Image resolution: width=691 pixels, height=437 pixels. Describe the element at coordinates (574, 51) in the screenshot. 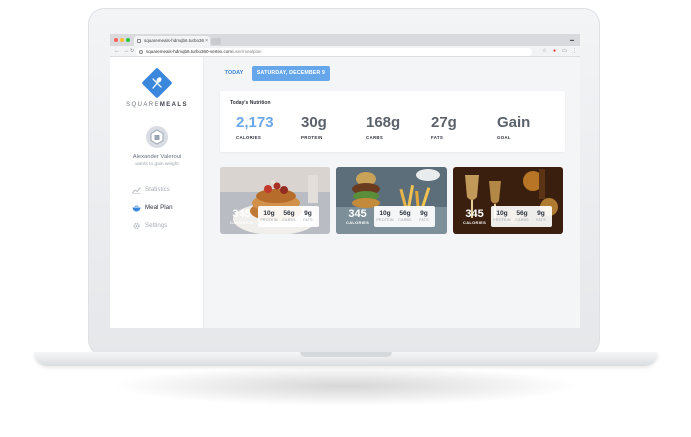

I see `menu-kebab-icon: ⋮` at that location.